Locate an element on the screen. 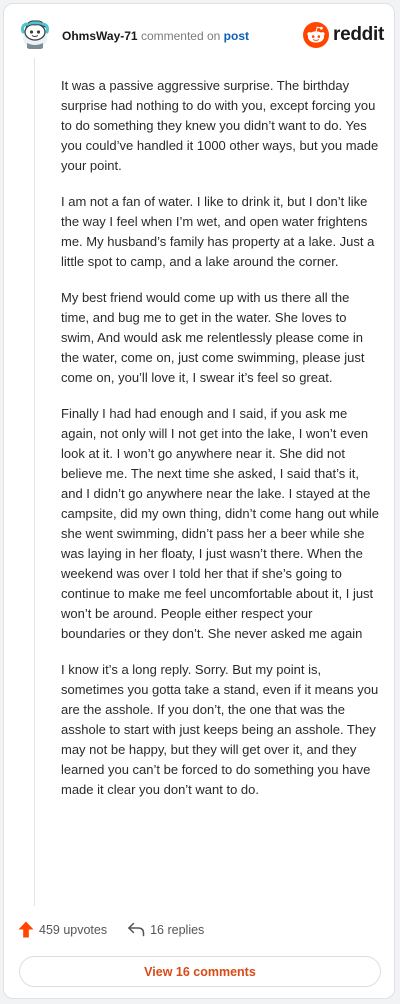 The image size is (400, 1004). replies-button: 16 replies is located at coordinates (165, 929).